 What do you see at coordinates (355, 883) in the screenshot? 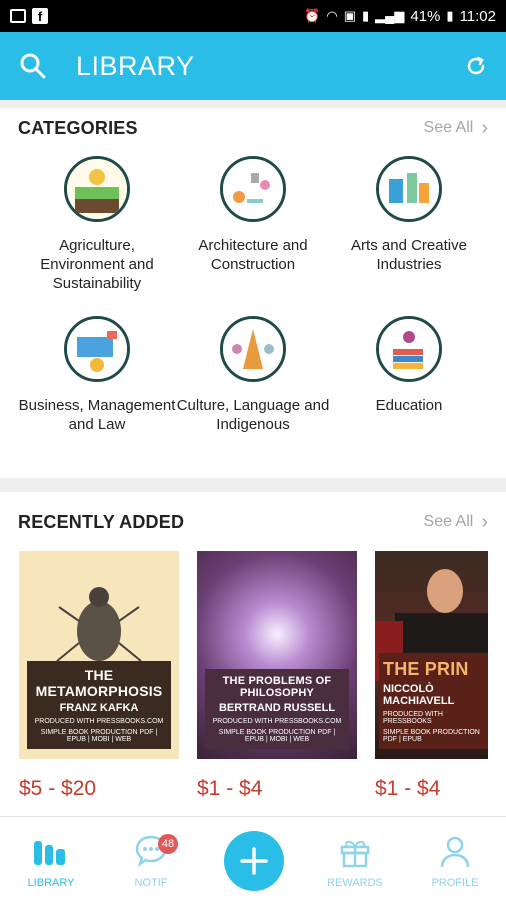
I see `nav-label: REWARDS` at bounding box center [355, 883].